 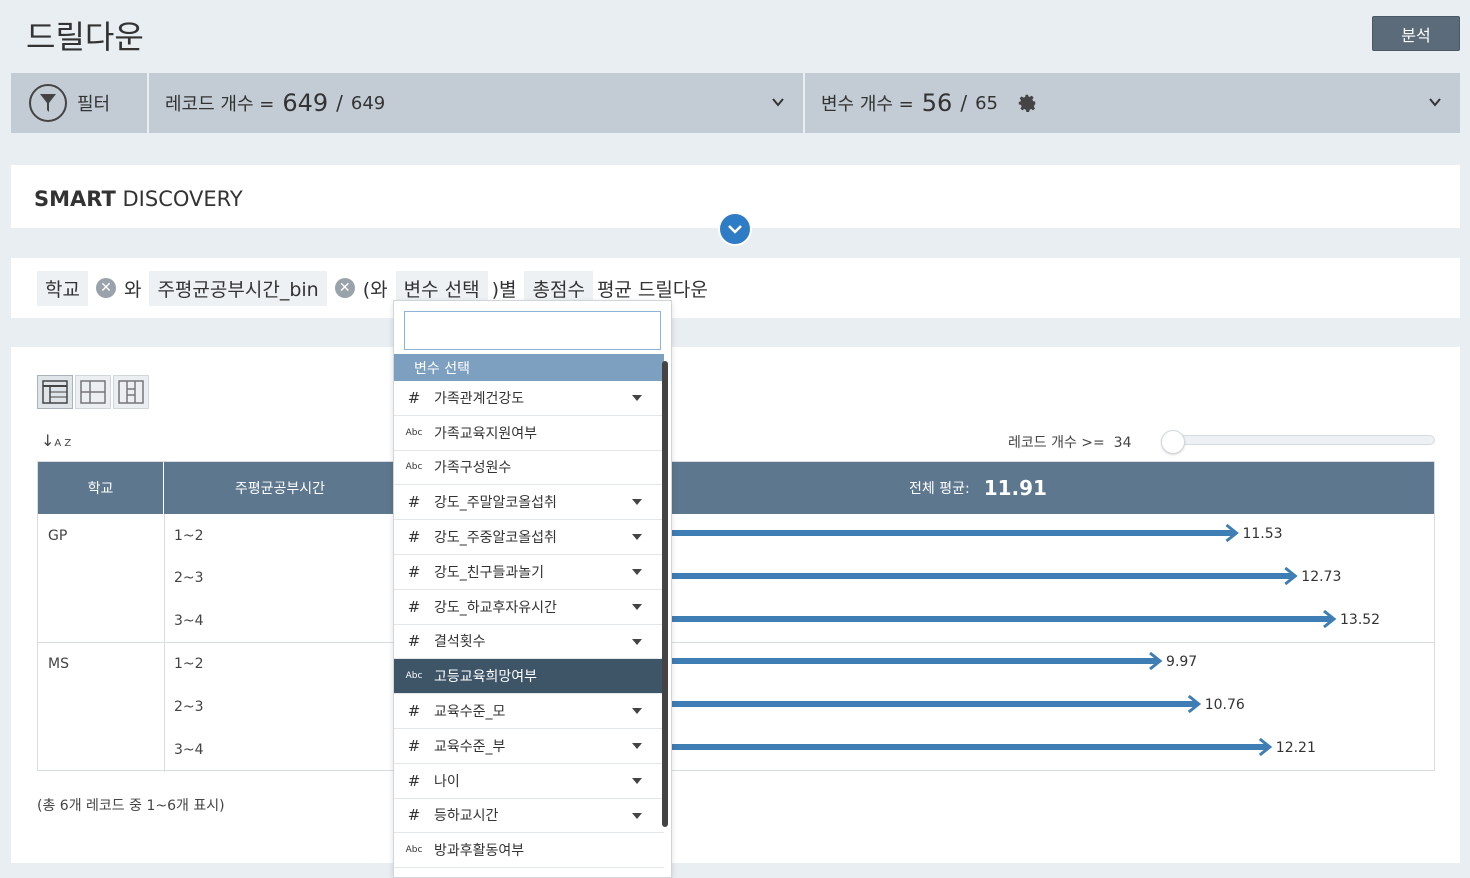 I want to click on overall-average-value: 11.91, so click(x=1015, y=488).